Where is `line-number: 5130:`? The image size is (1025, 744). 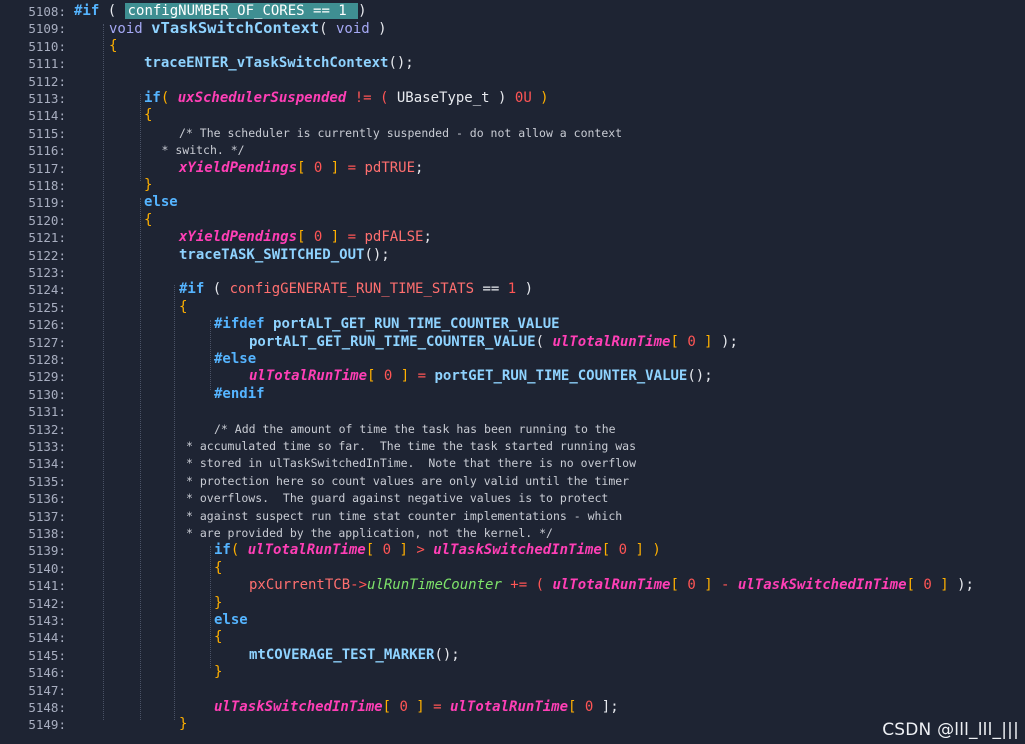
line-number: 5130: is located at coordinates (47, 394).